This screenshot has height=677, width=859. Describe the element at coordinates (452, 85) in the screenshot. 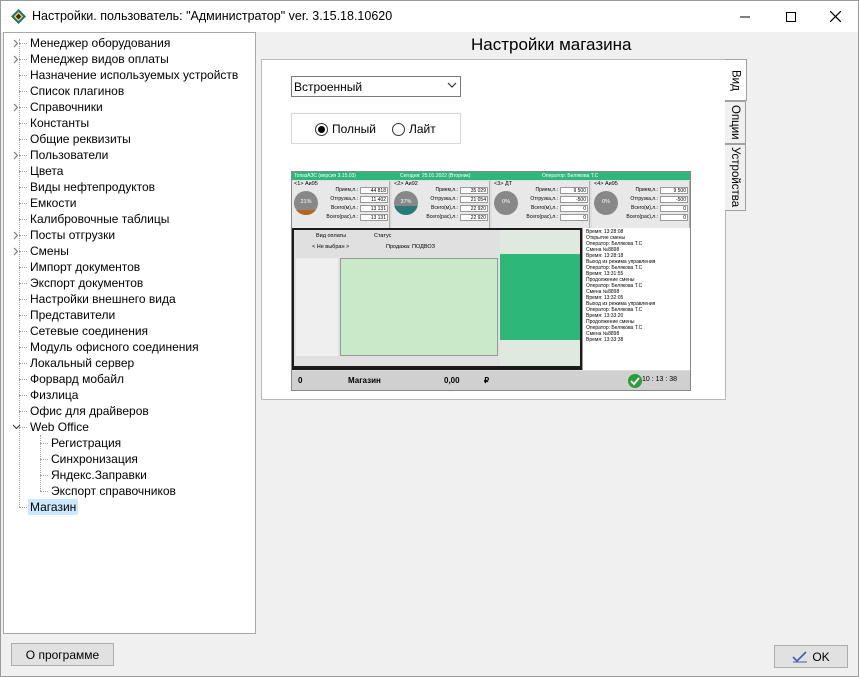

I see `chevron-down-icon` at that location.